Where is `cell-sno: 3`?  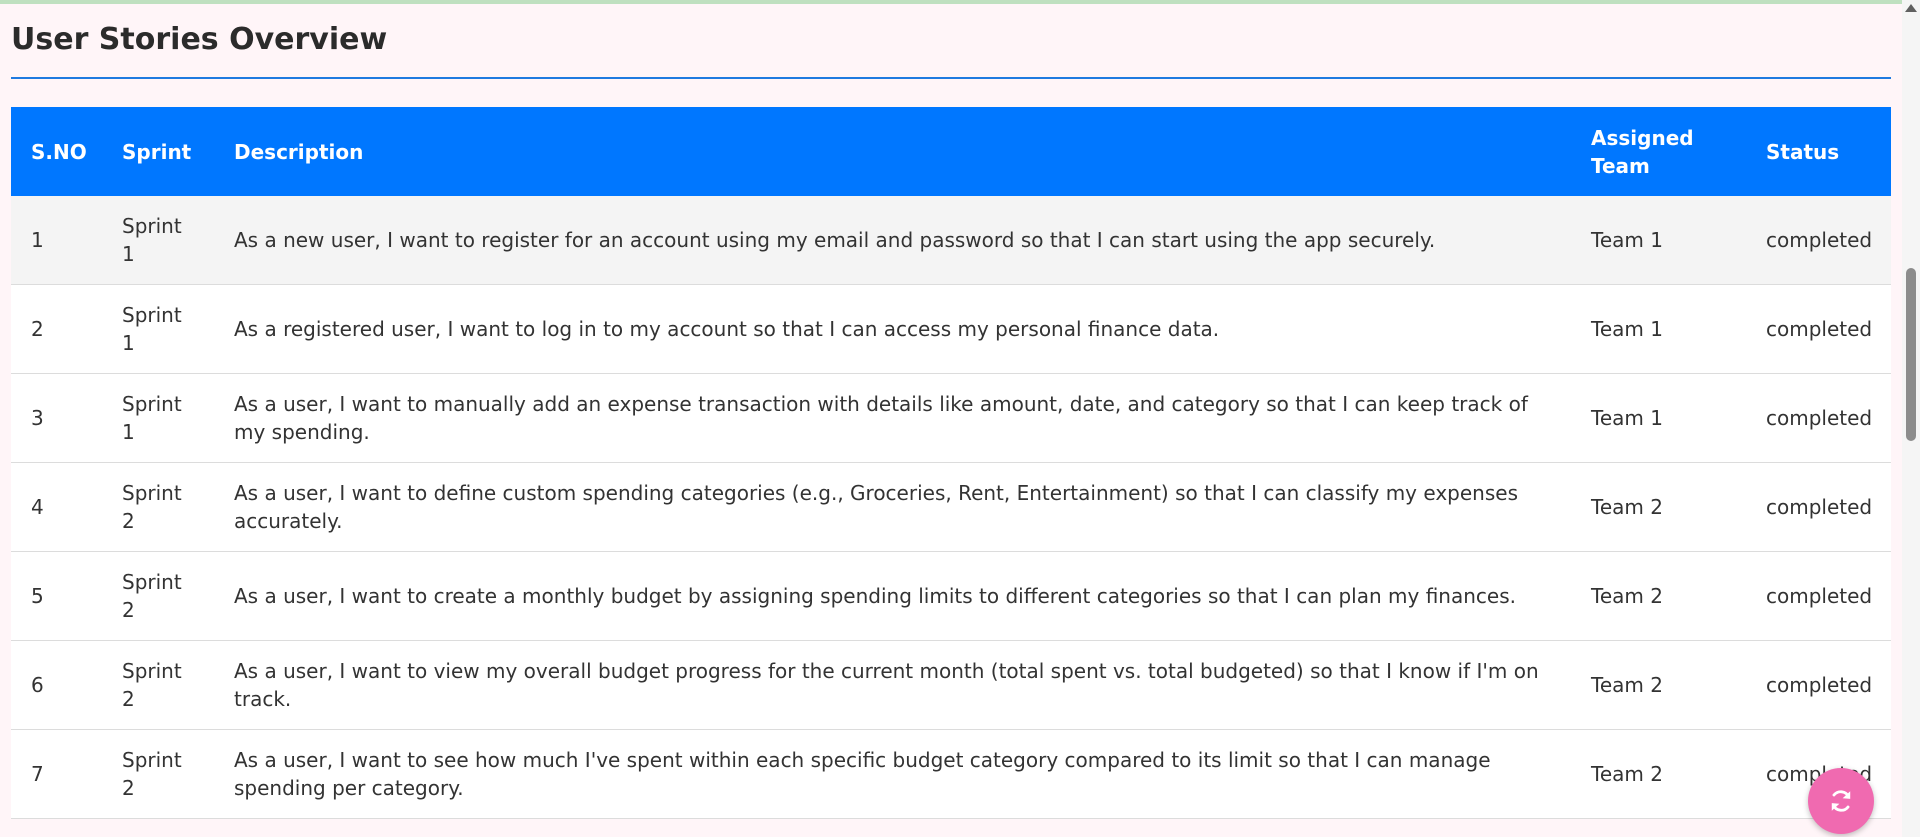 cell-sno: 3 is located at coordinates (56, 418).